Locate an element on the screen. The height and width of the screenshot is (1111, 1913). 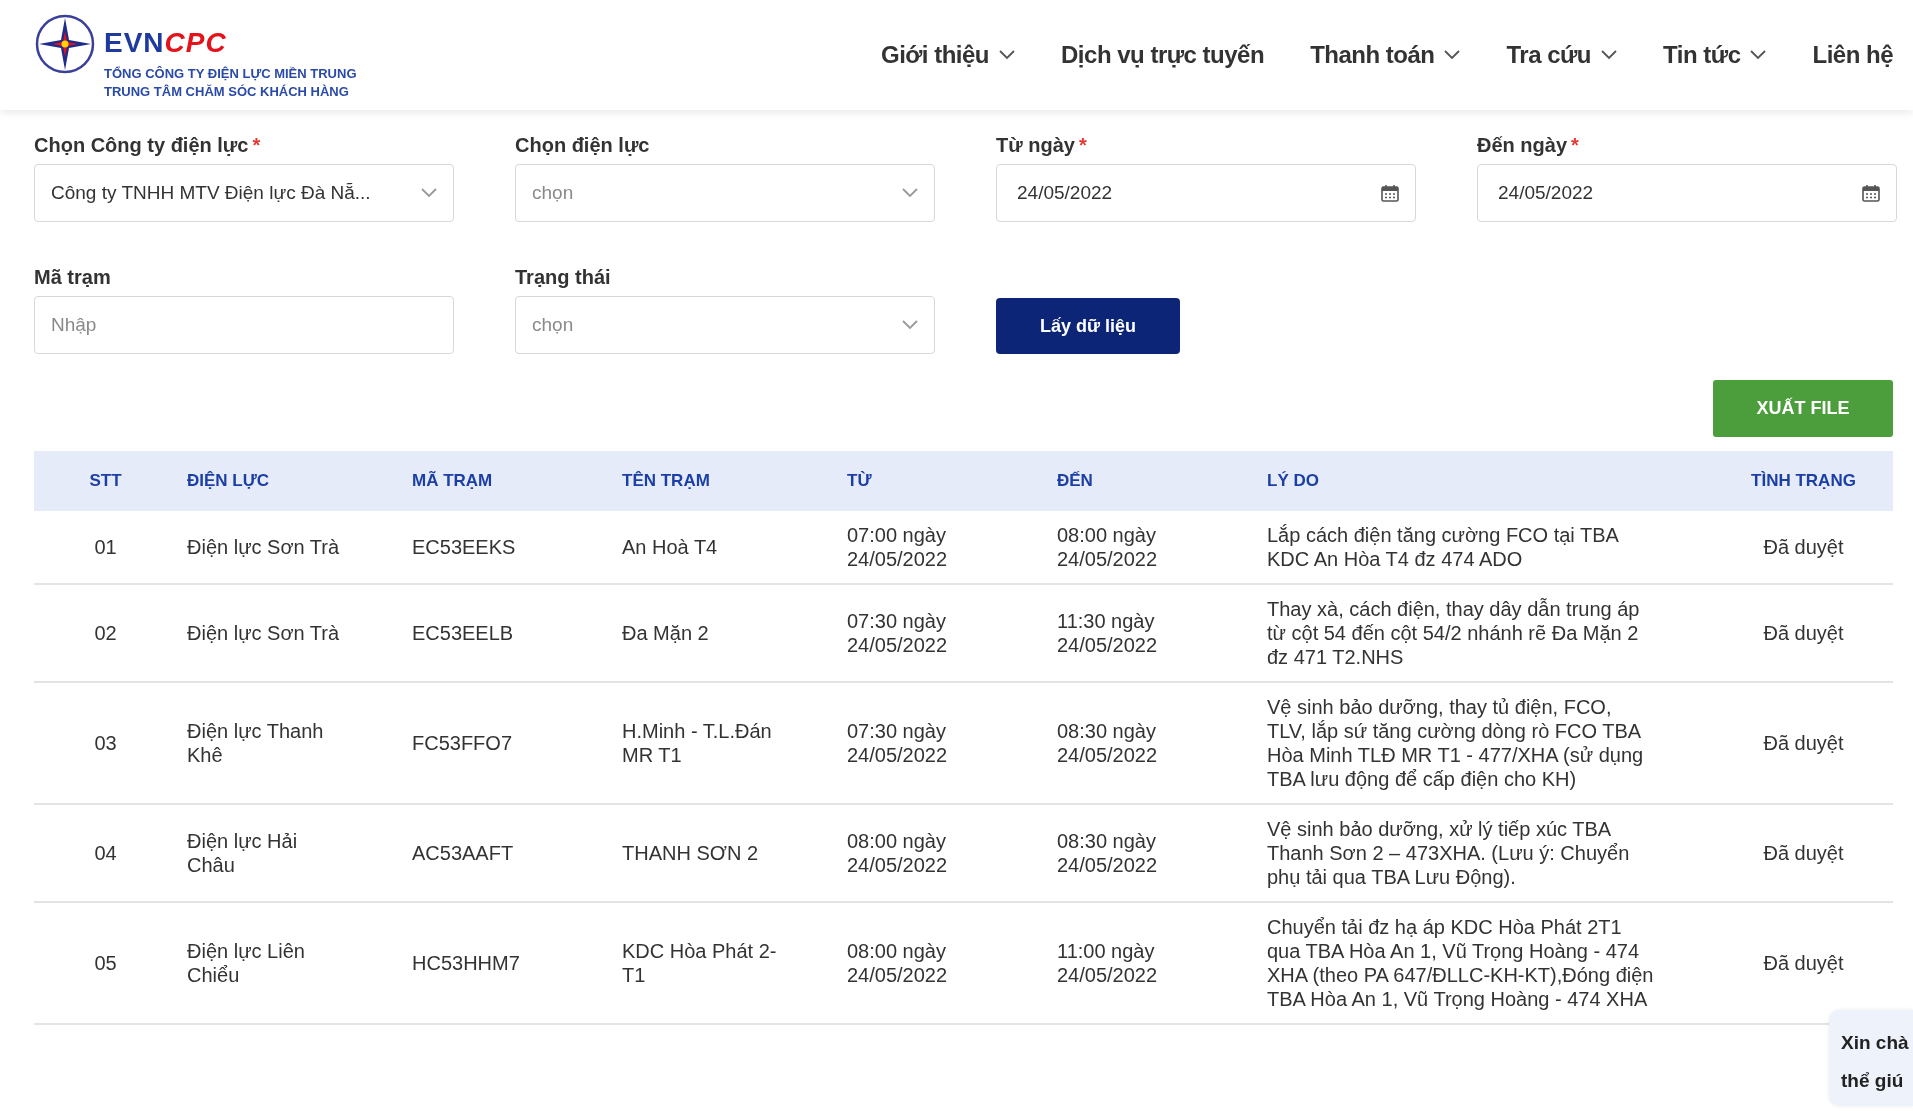
field-label: Trạng thái is located at coordinates (563, 276).